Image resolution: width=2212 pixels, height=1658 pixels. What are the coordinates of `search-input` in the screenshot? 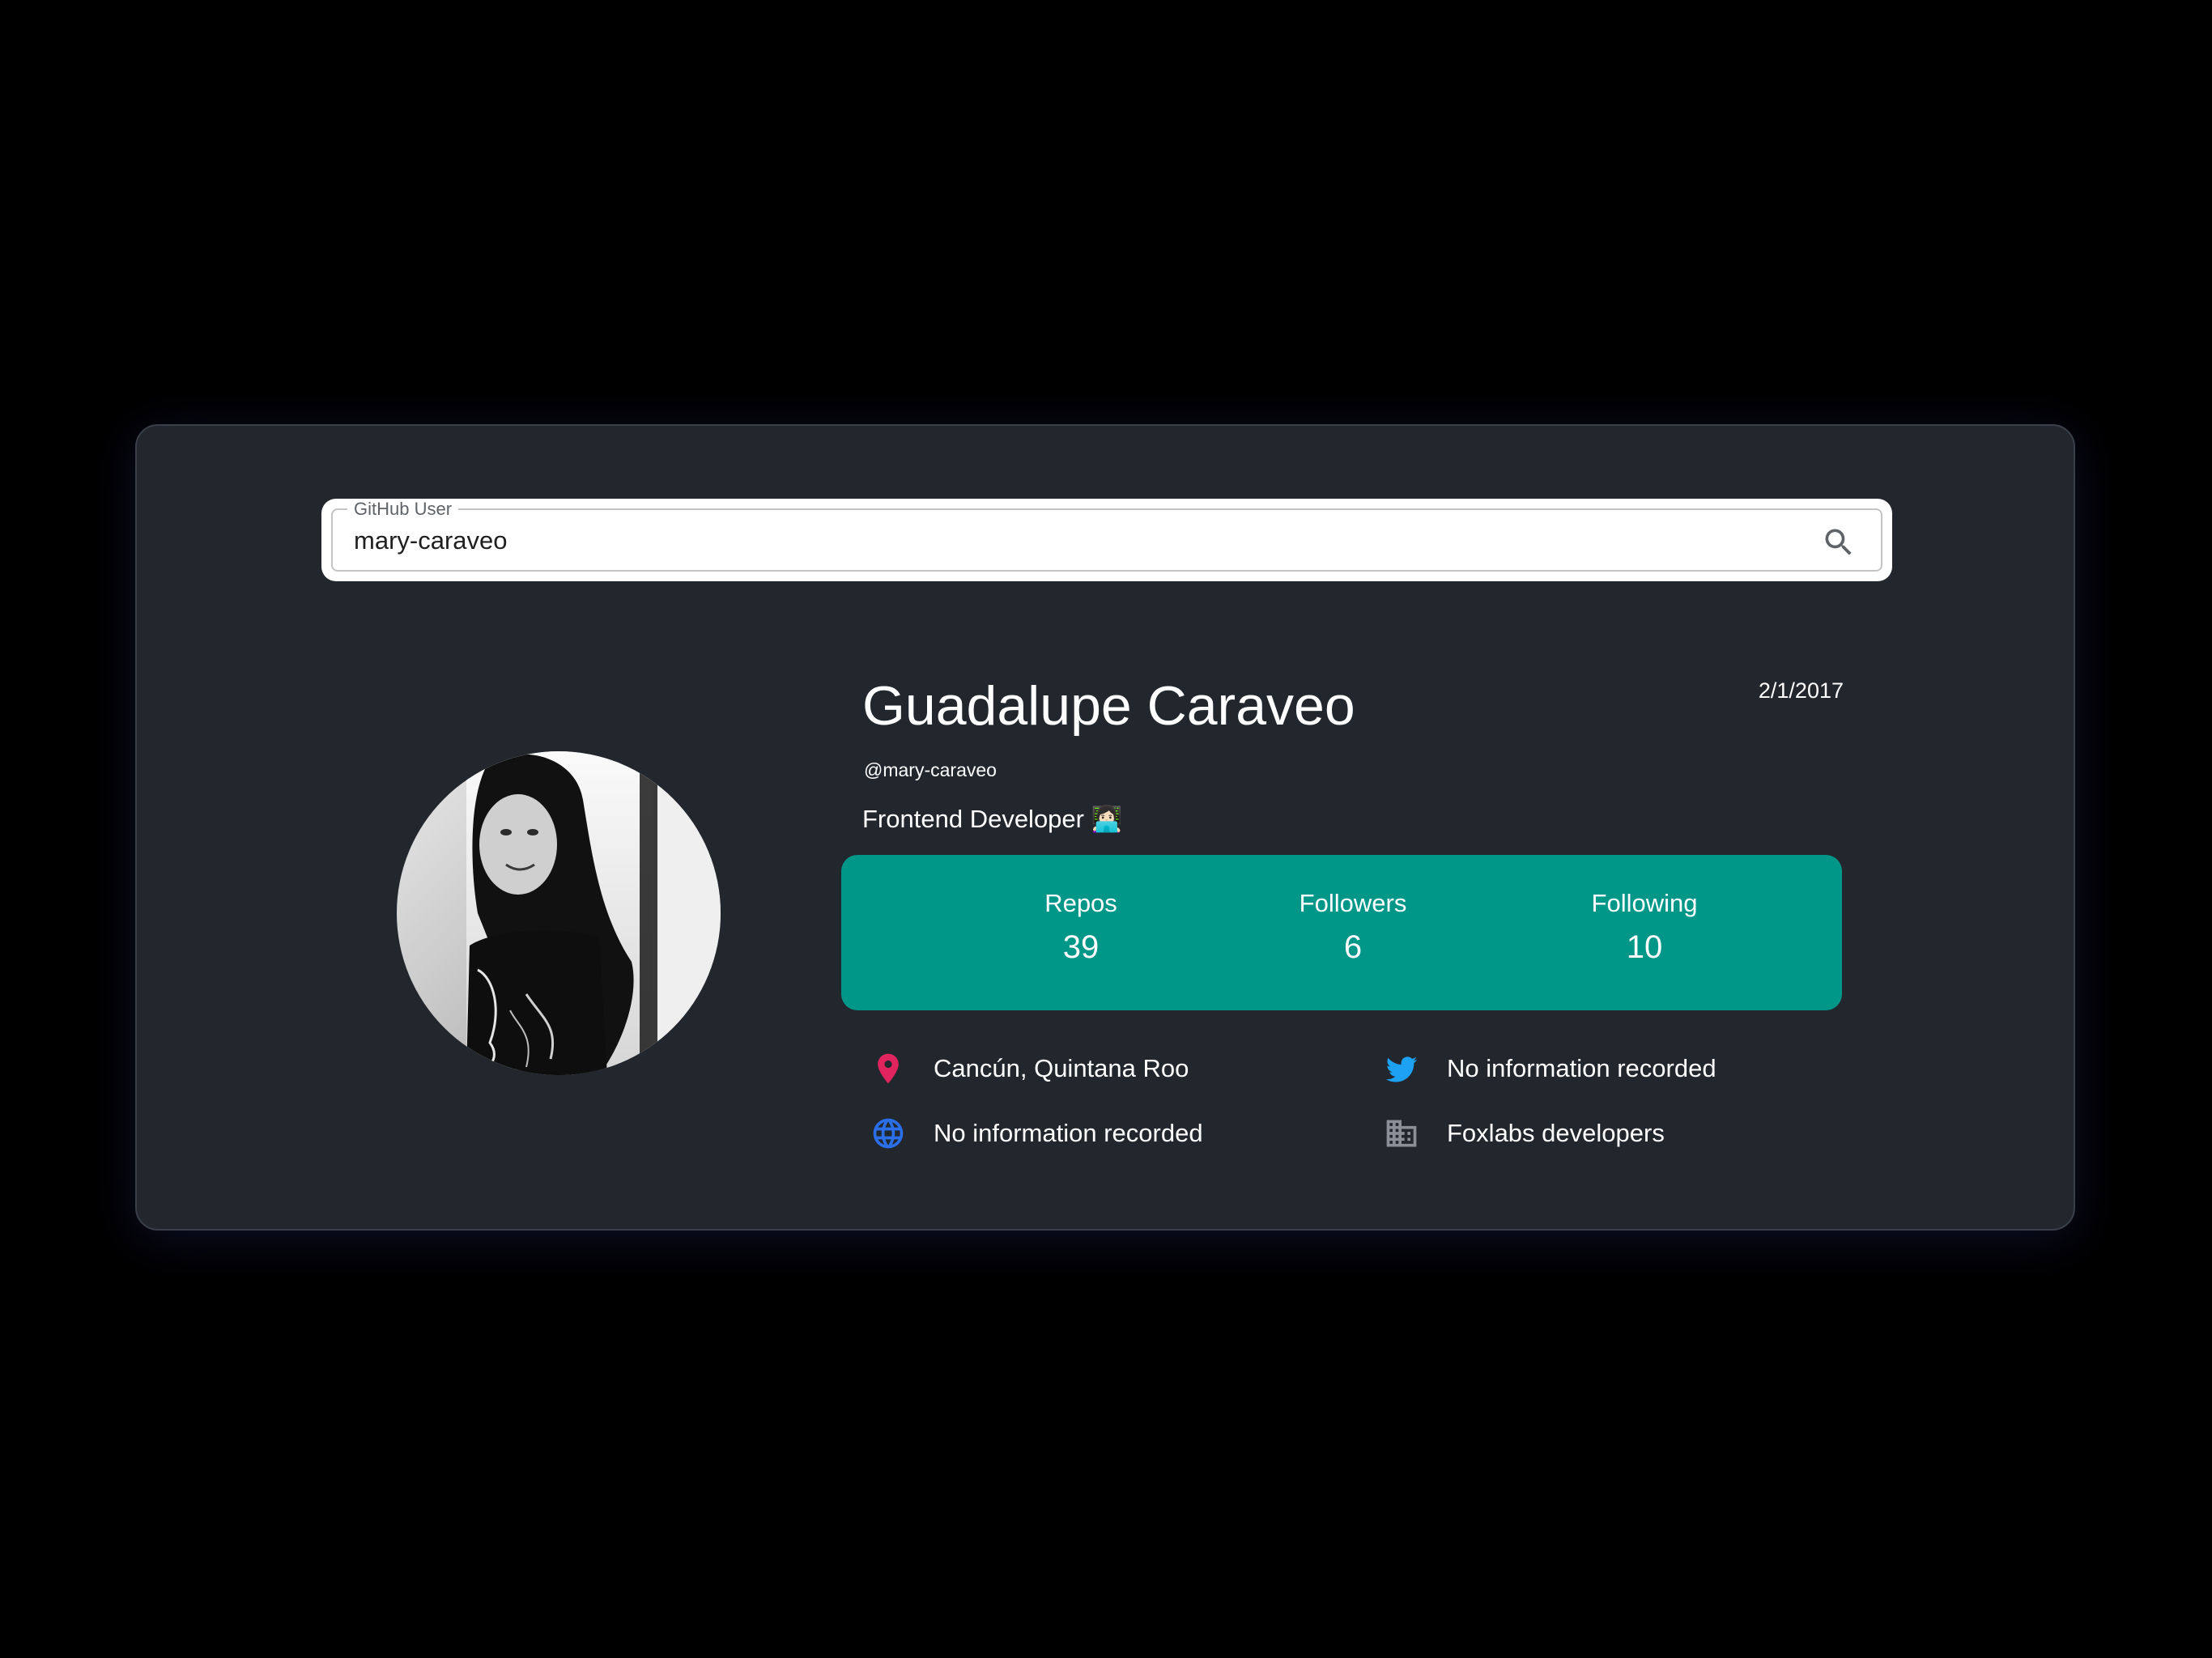 It's located at (1082, 541).